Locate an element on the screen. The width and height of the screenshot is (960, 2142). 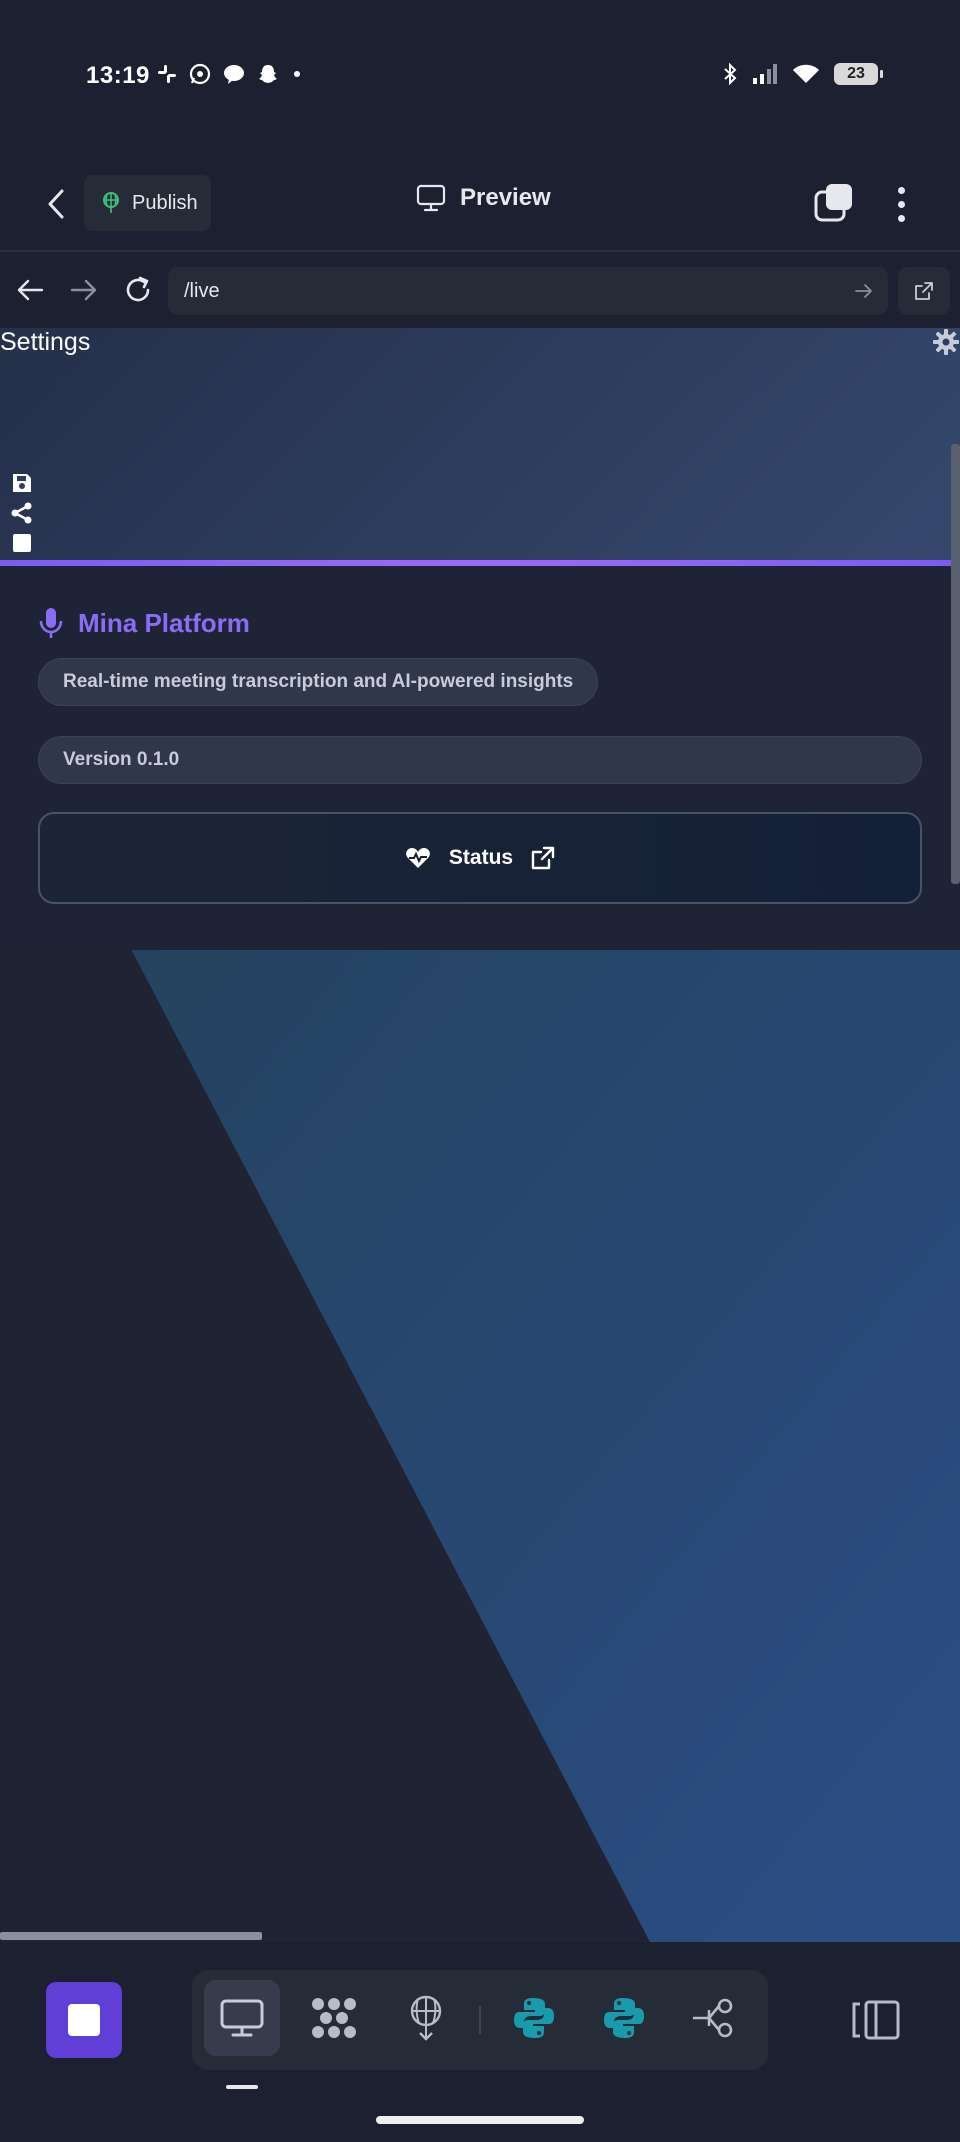
settings-title: Settings is located at coordinates (45, 342).